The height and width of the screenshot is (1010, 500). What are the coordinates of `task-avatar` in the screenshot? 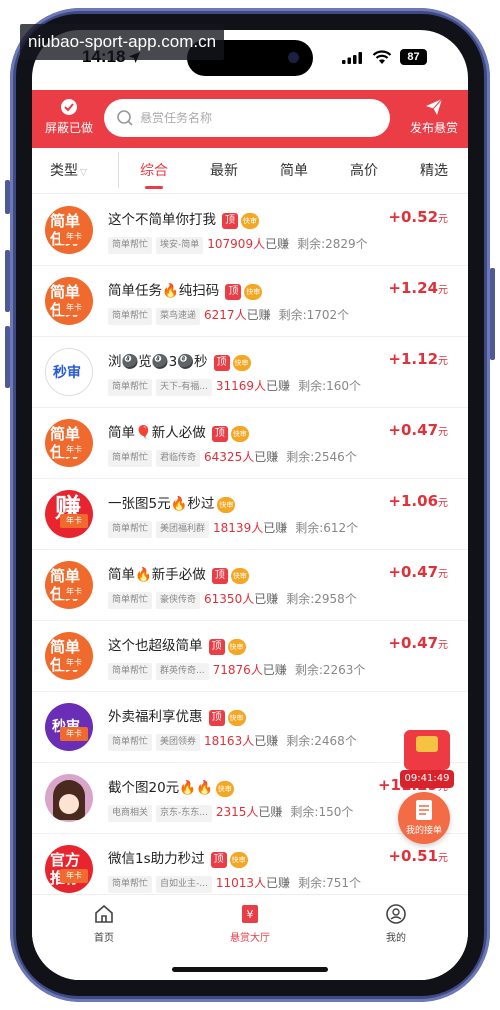 It's located at (69, 798).